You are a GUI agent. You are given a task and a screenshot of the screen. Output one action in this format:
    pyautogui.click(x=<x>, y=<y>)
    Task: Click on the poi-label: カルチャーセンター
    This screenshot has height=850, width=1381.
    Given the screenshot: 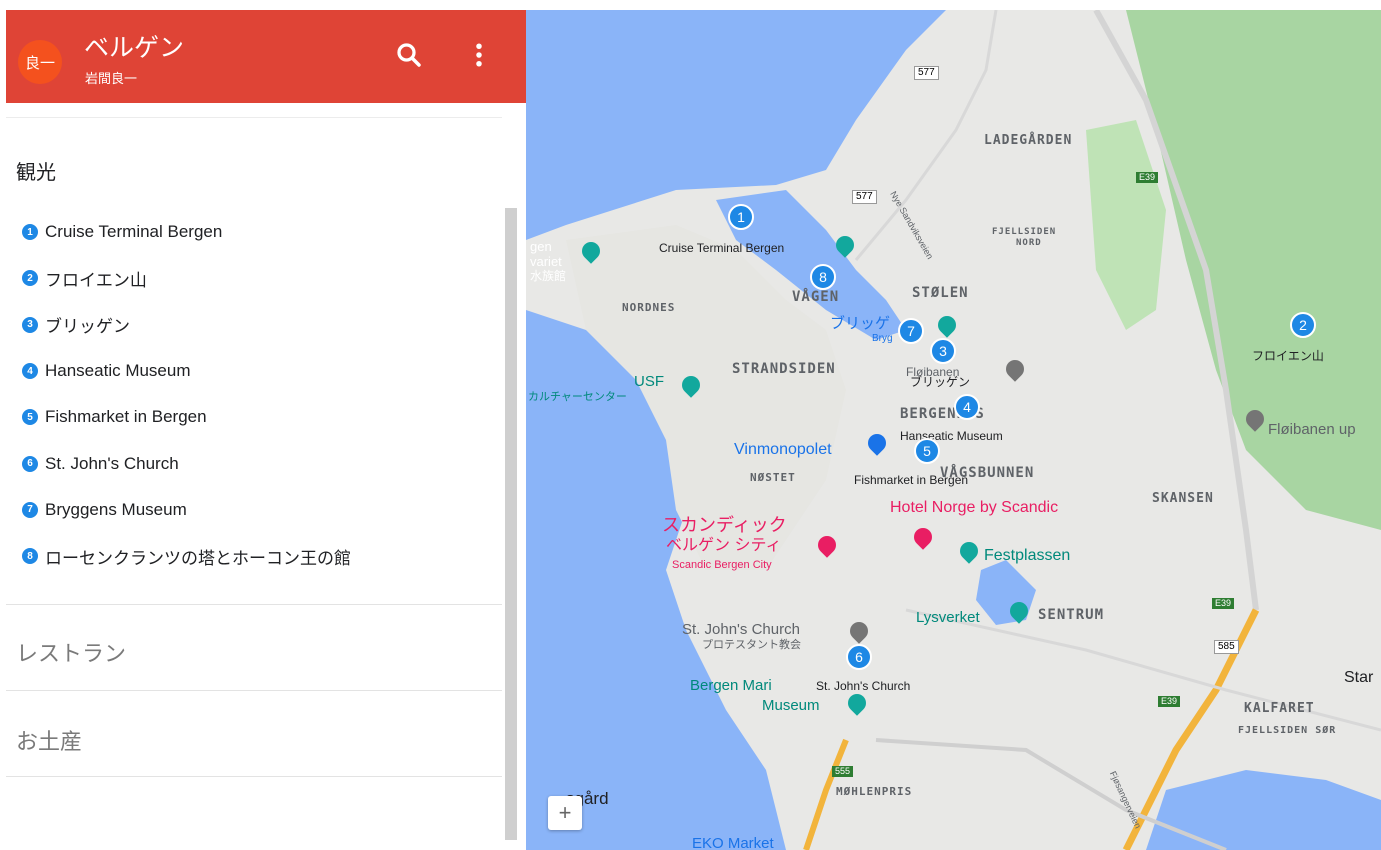 What is the action you would take?
    pyautogui.click(x=577, y=397)
    